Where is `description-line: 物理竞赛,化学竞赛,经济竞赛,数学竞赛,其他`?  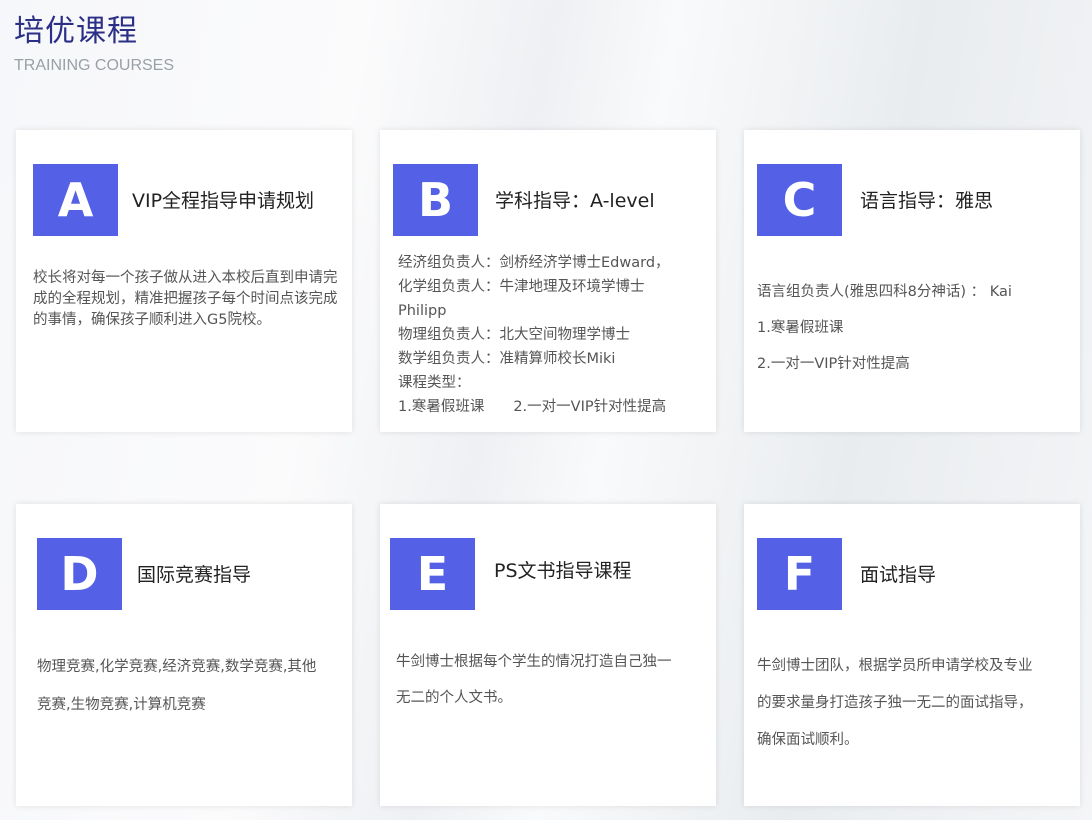
description-line: 物理竞赛,化学竞赛,经济竞赛,数学竞赛,其他 is located at coordinates (177, 667).